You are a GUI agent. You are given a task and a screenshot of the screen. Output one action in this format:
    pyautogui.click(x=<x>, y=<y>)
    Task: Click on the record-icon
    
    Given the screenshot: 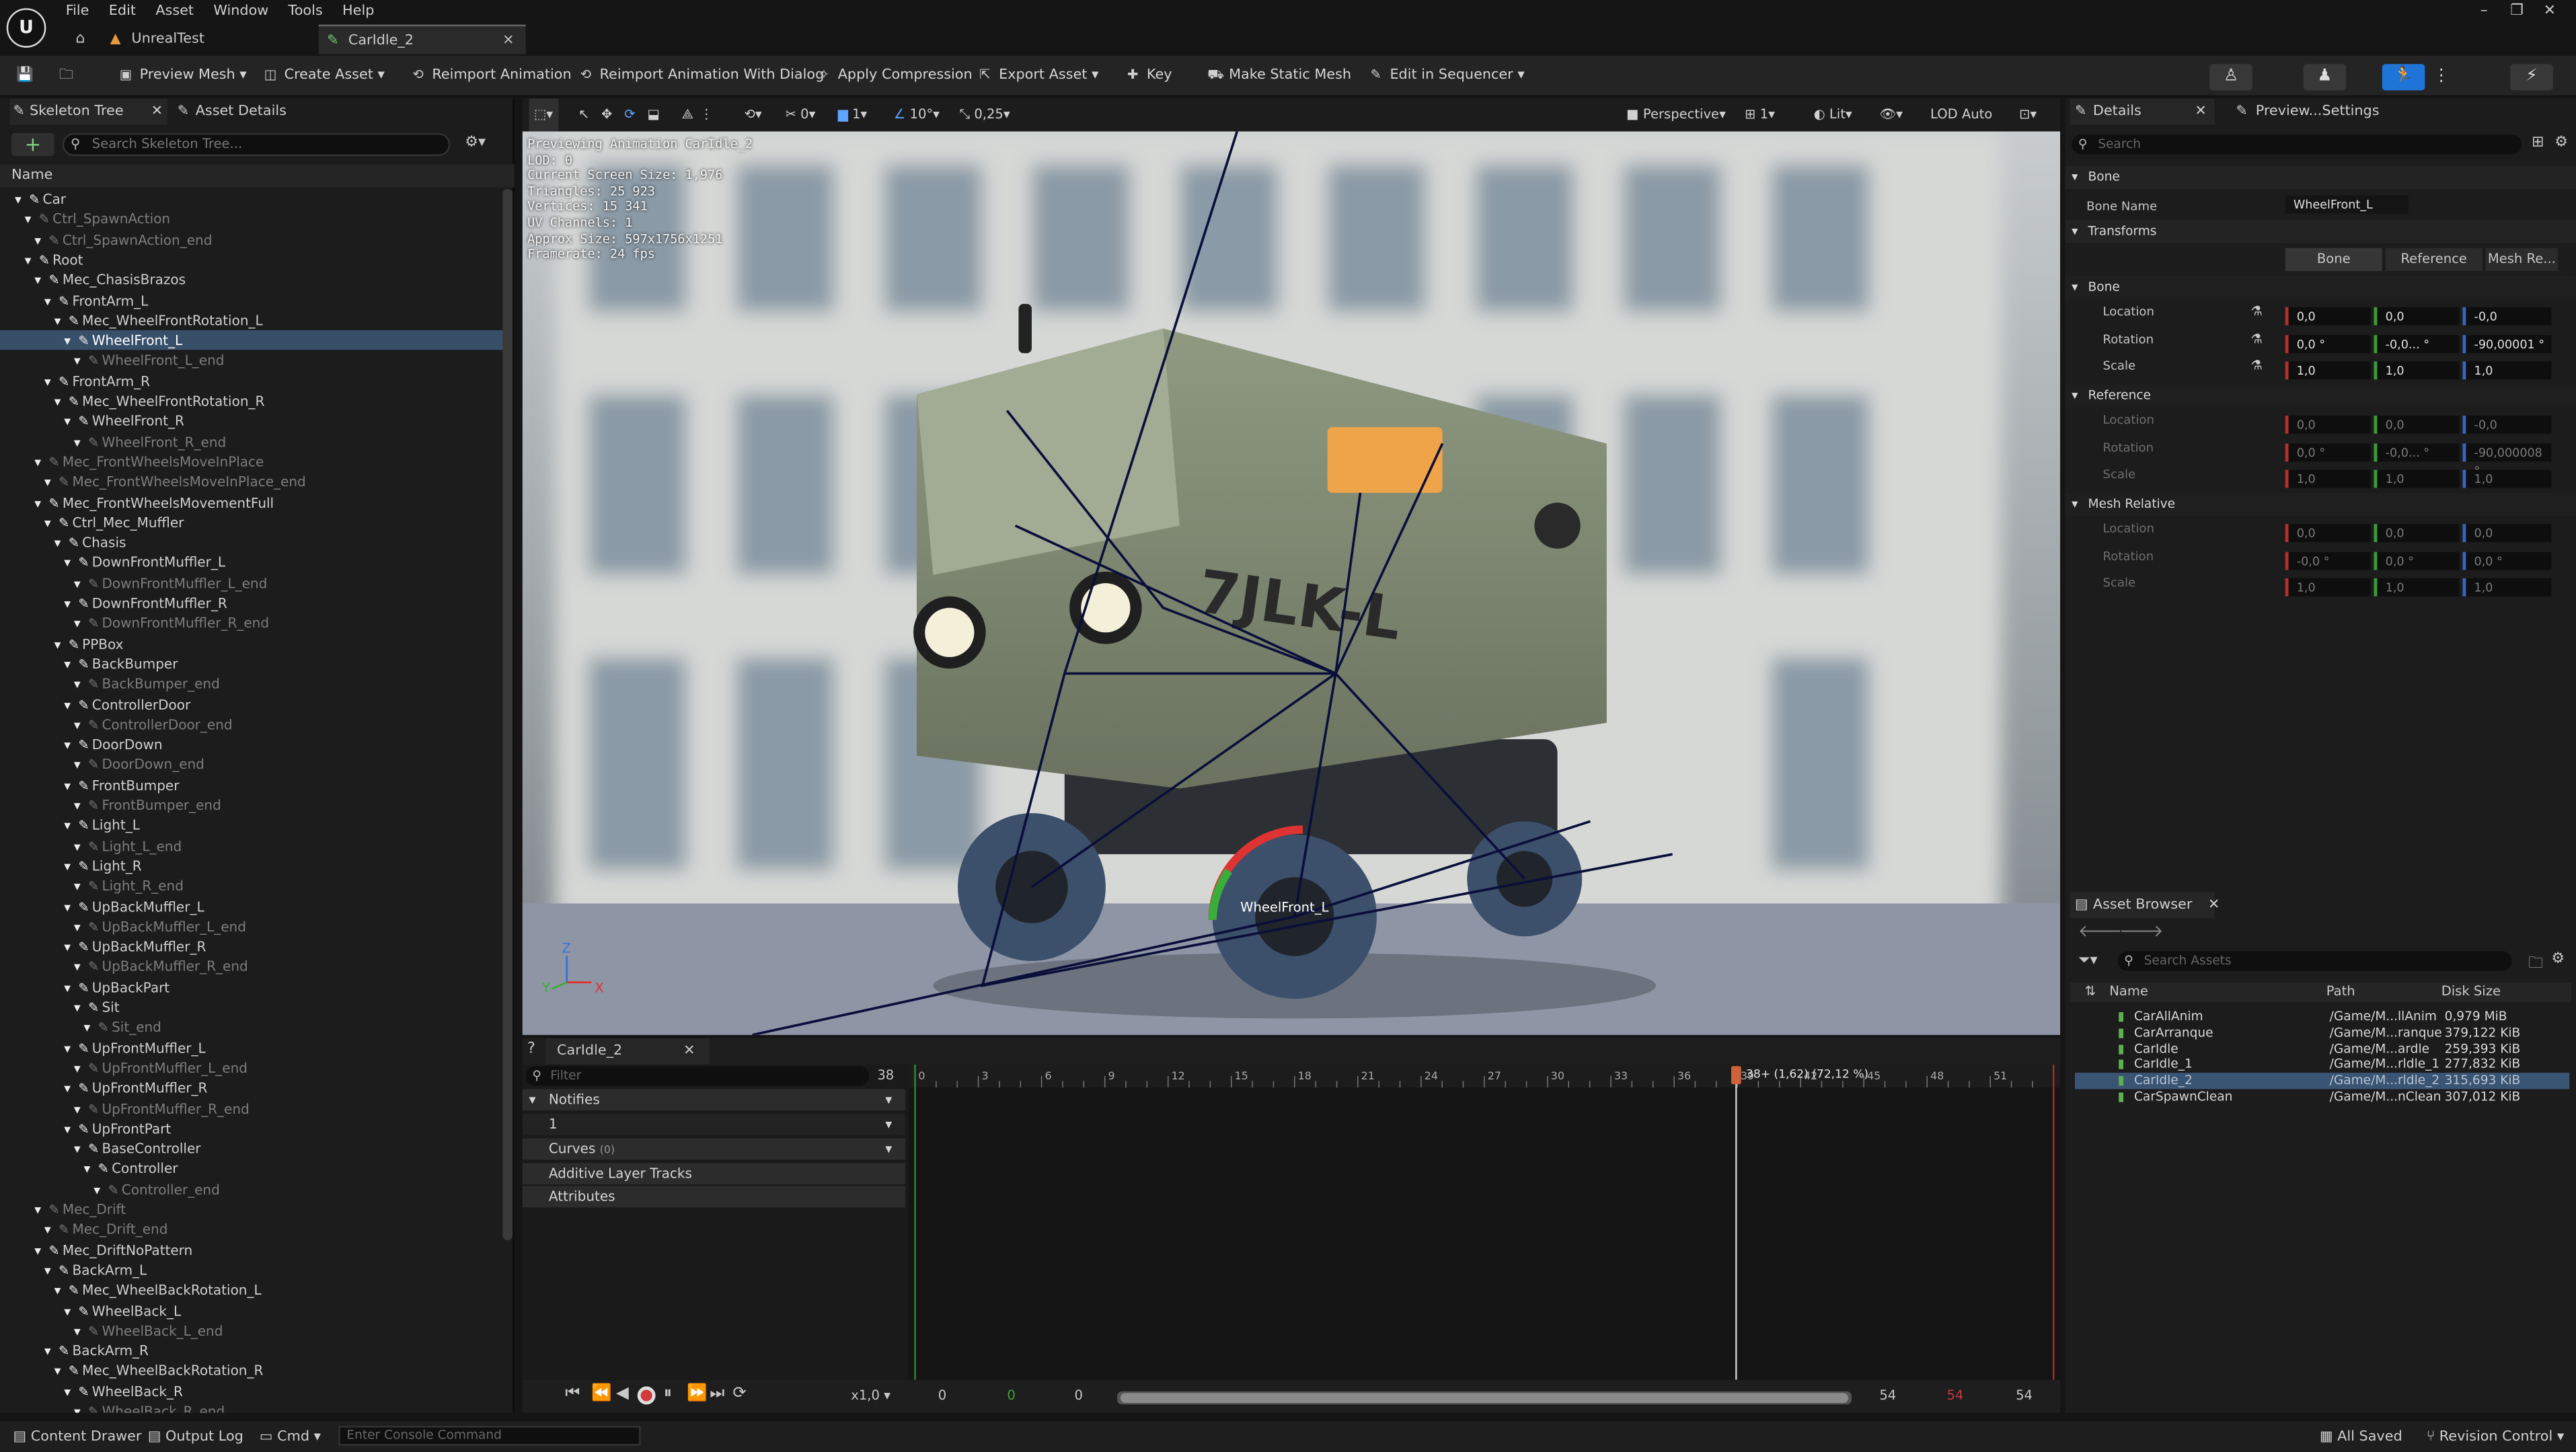 What is the action you would take?
    pyautogui.click(x=646, y=1396)
    